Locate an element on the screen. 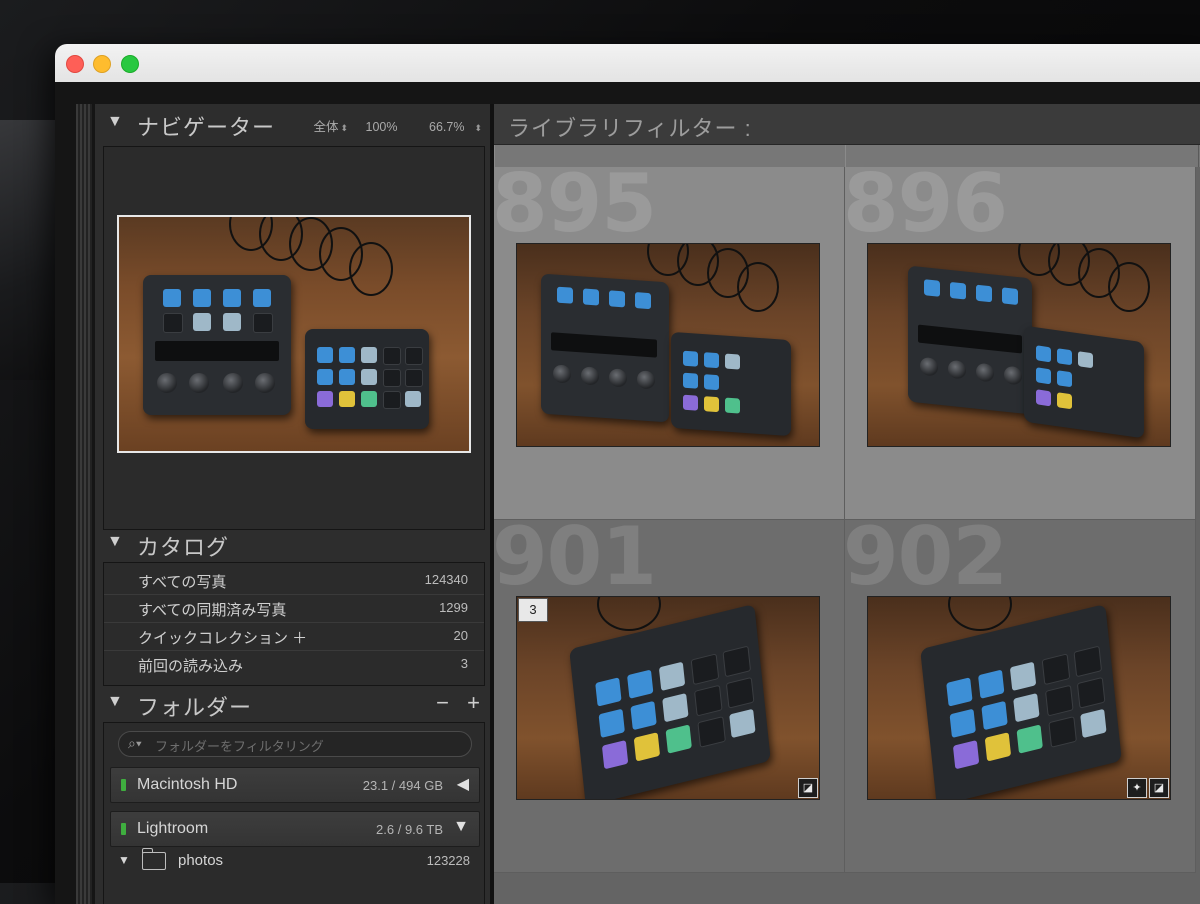 This screenshot has width=1200, height=904. navigator-preview is located at coordinates (294, 338).